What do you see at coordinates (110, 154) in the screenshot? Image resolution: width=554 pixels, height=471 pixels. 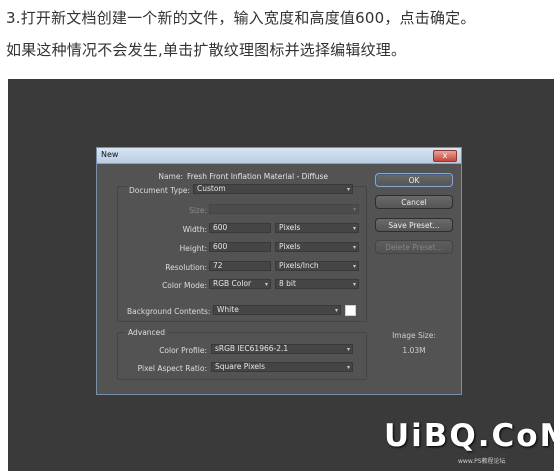 I see `dialog-title: New` at bounding box center [110, 154].